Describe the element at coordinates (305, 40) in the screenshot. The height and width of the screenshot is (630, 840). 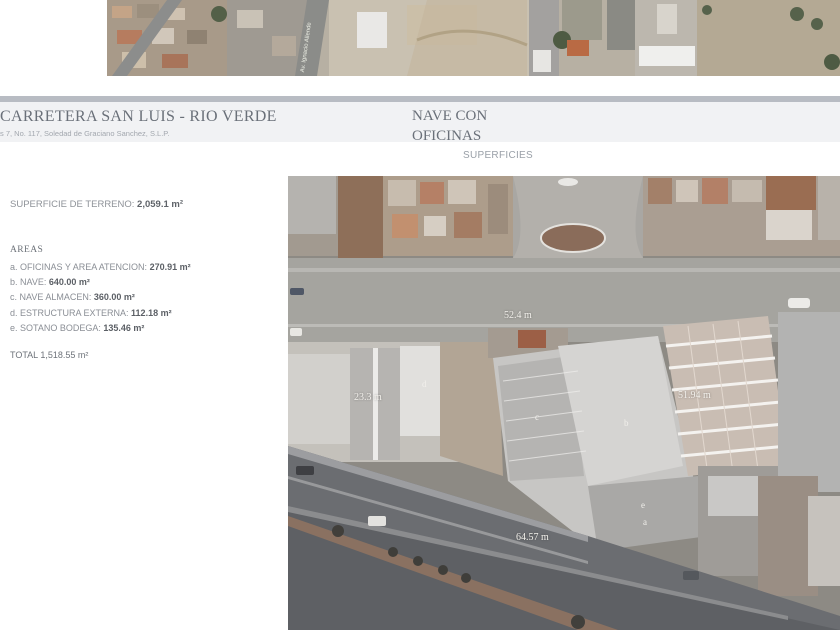
I see `street-label-wrap: Av. Ignacio Allende` at that location.